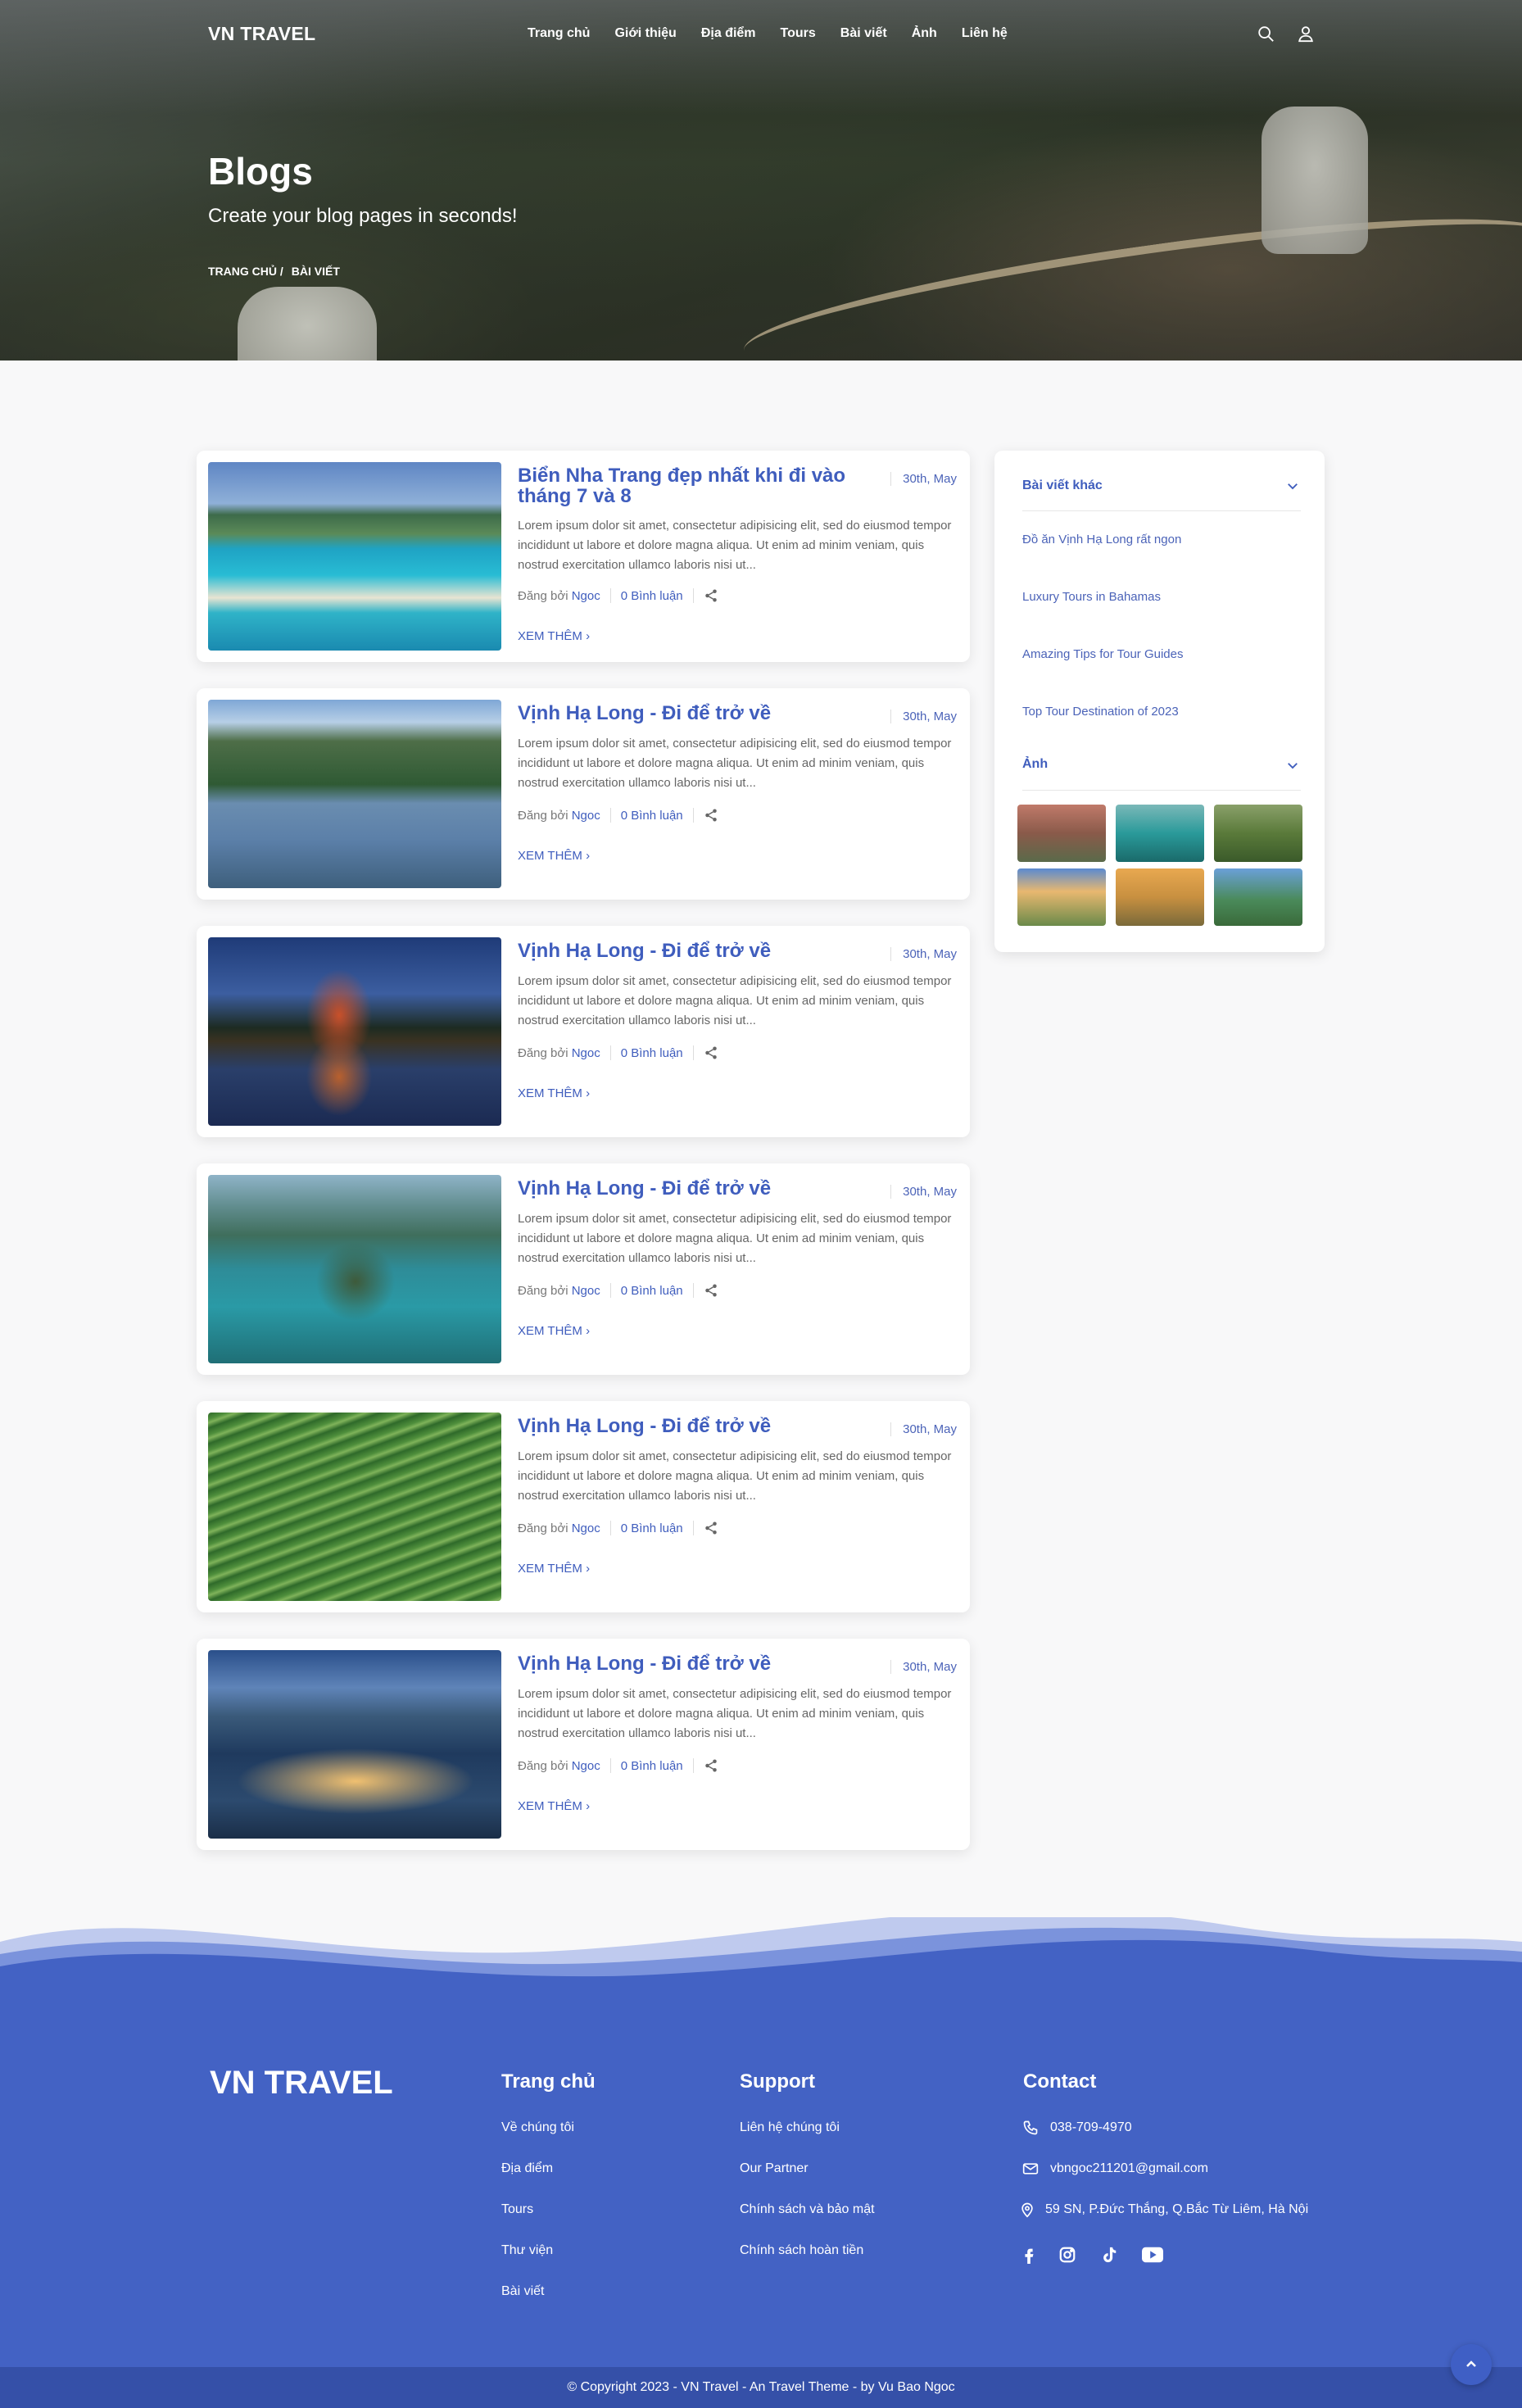  Describe the element at coordinates (798, 34) in the screenshot. I see `nav-item-tours: Tours` at that location.